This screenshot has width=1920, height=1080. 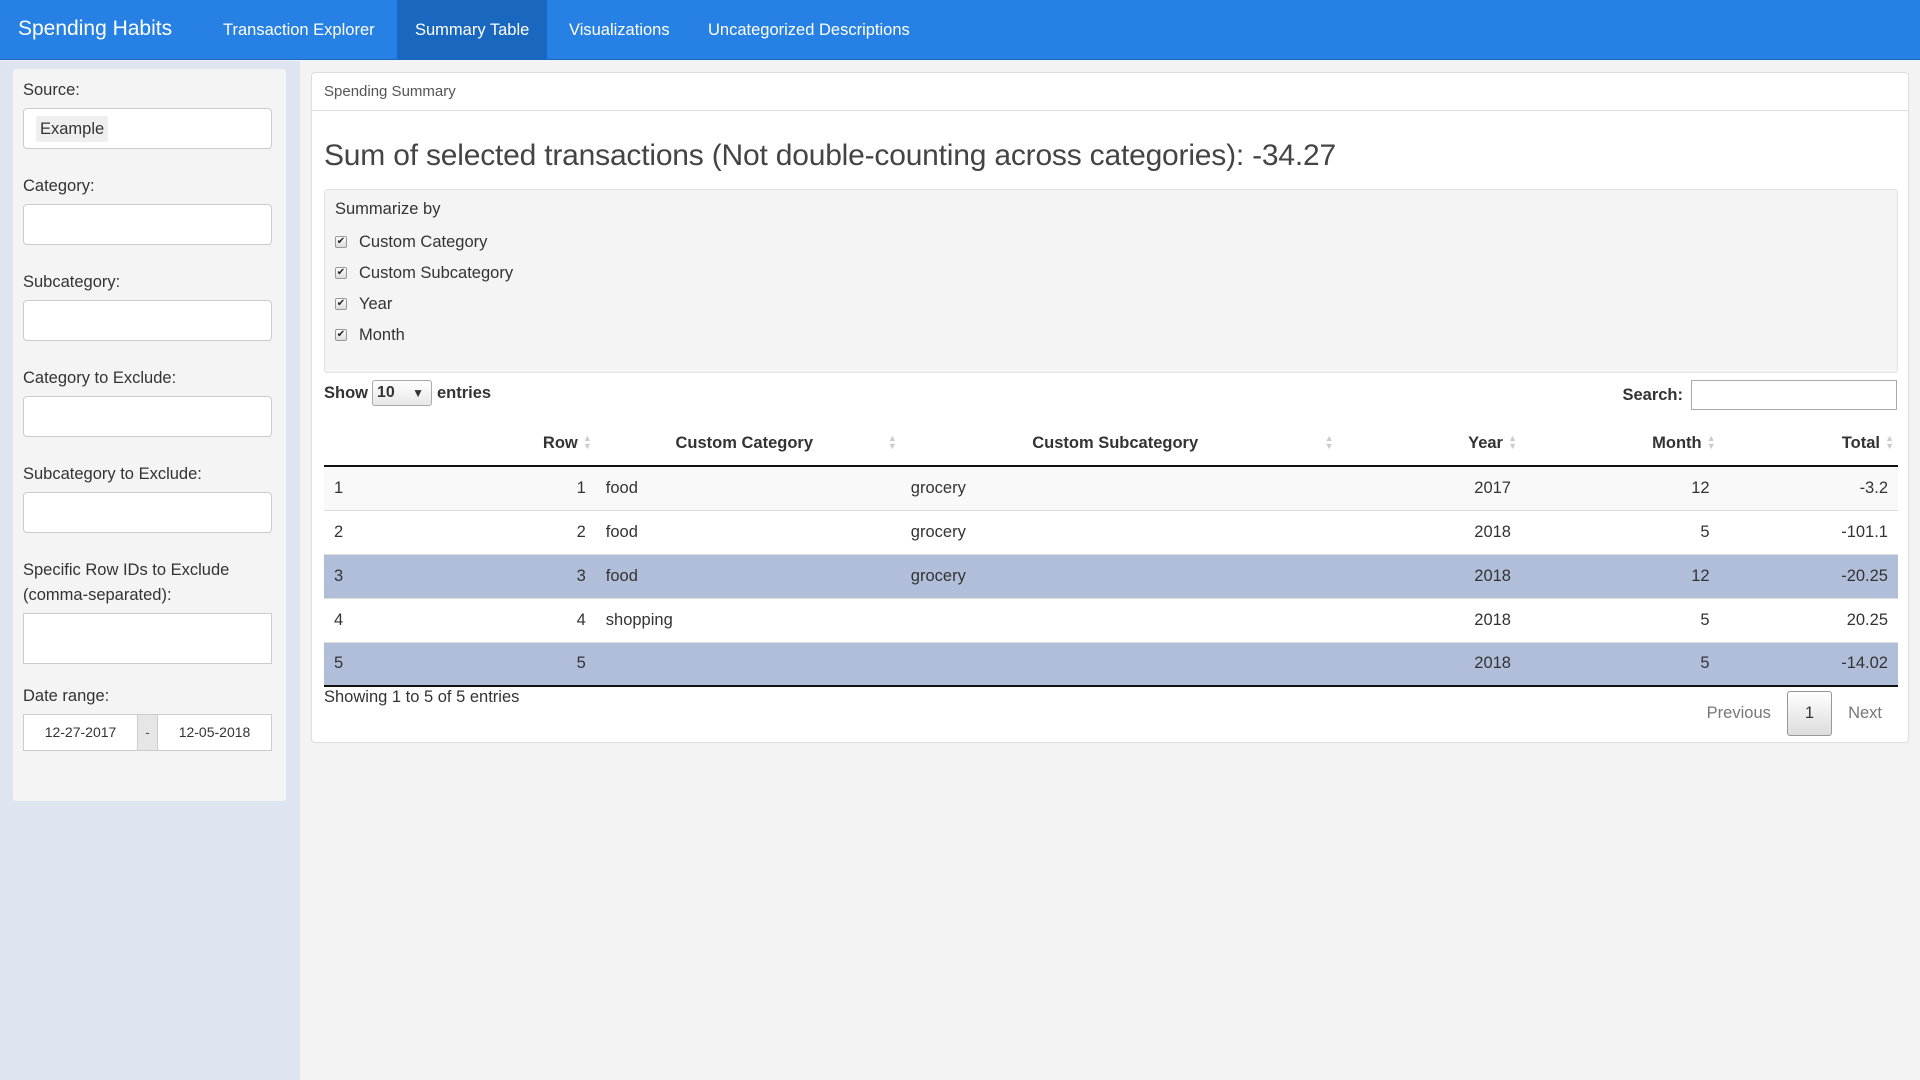 I want to click on cell-total: -3.2, so click(x=1808, y=488).